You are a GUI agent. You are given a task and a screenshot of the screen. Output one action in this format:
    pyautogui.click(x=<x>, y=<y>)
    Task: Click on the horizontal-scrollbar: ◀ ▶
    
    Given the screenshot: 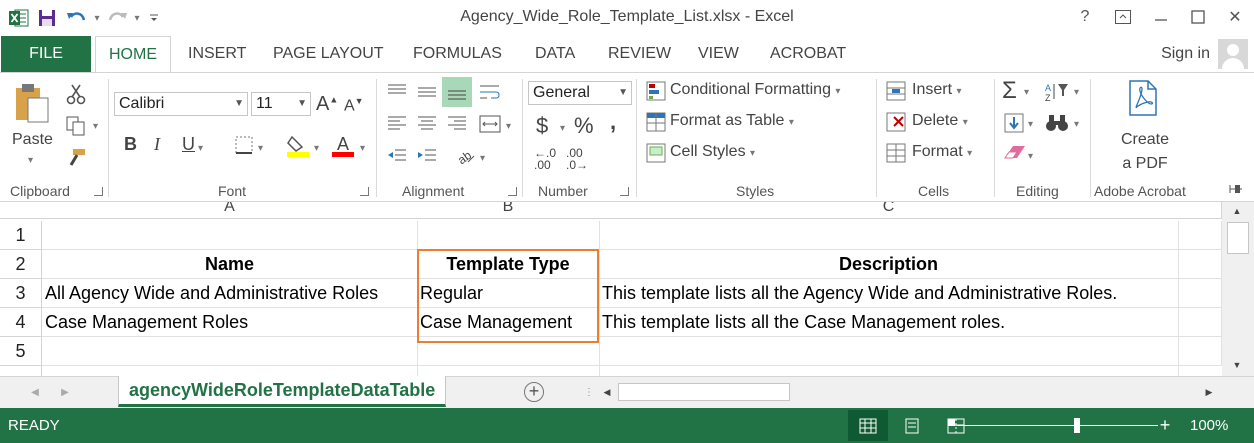 What is the action you would take?
    pyautogui.click(x=911, y=392)
    